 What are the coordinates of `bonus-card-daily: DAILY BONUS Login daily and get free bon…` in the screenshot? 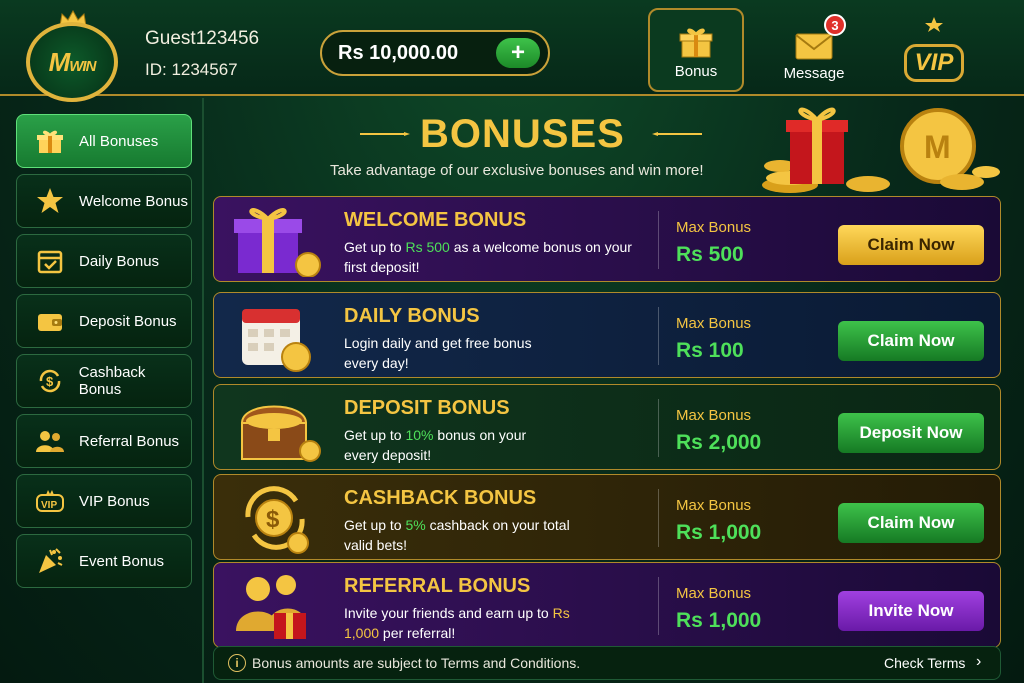 It's located at (607, 335).